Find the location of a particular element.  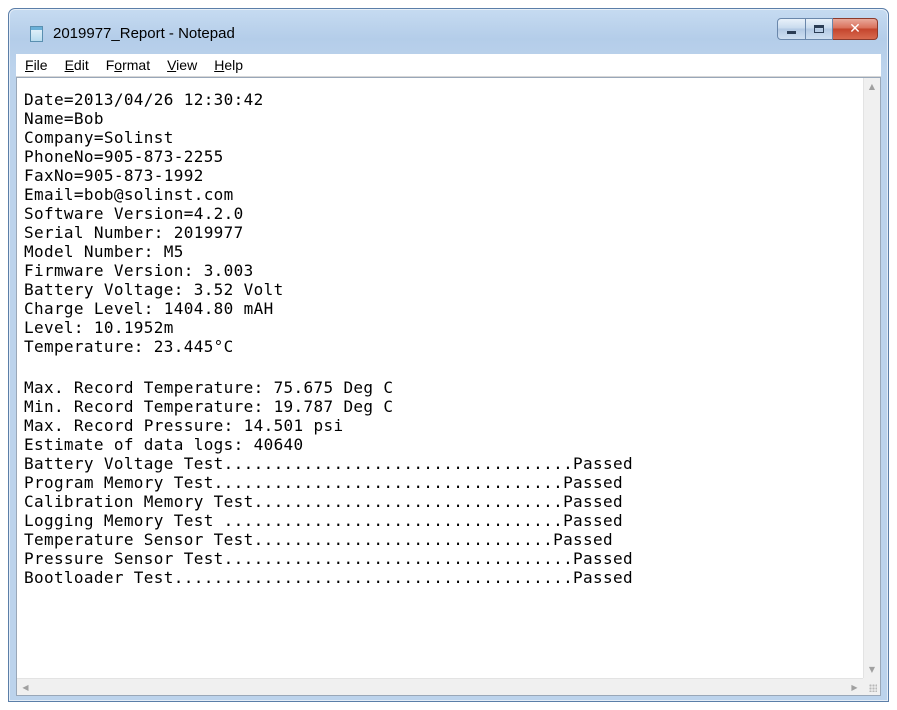

caption-buttons: ✕ is located at coordinates (827, 29).